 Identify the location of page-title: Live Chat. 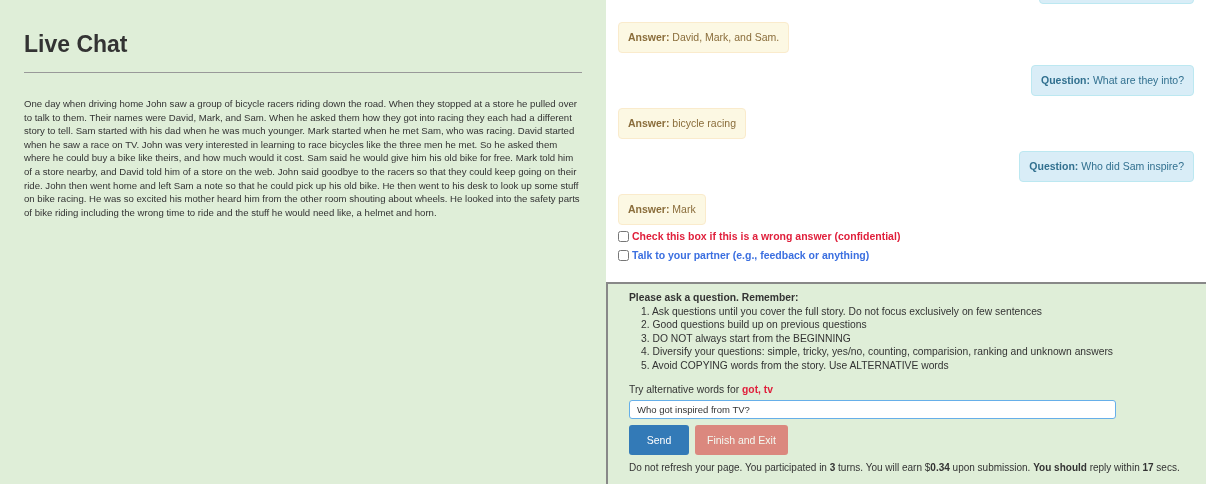
(303, 51).